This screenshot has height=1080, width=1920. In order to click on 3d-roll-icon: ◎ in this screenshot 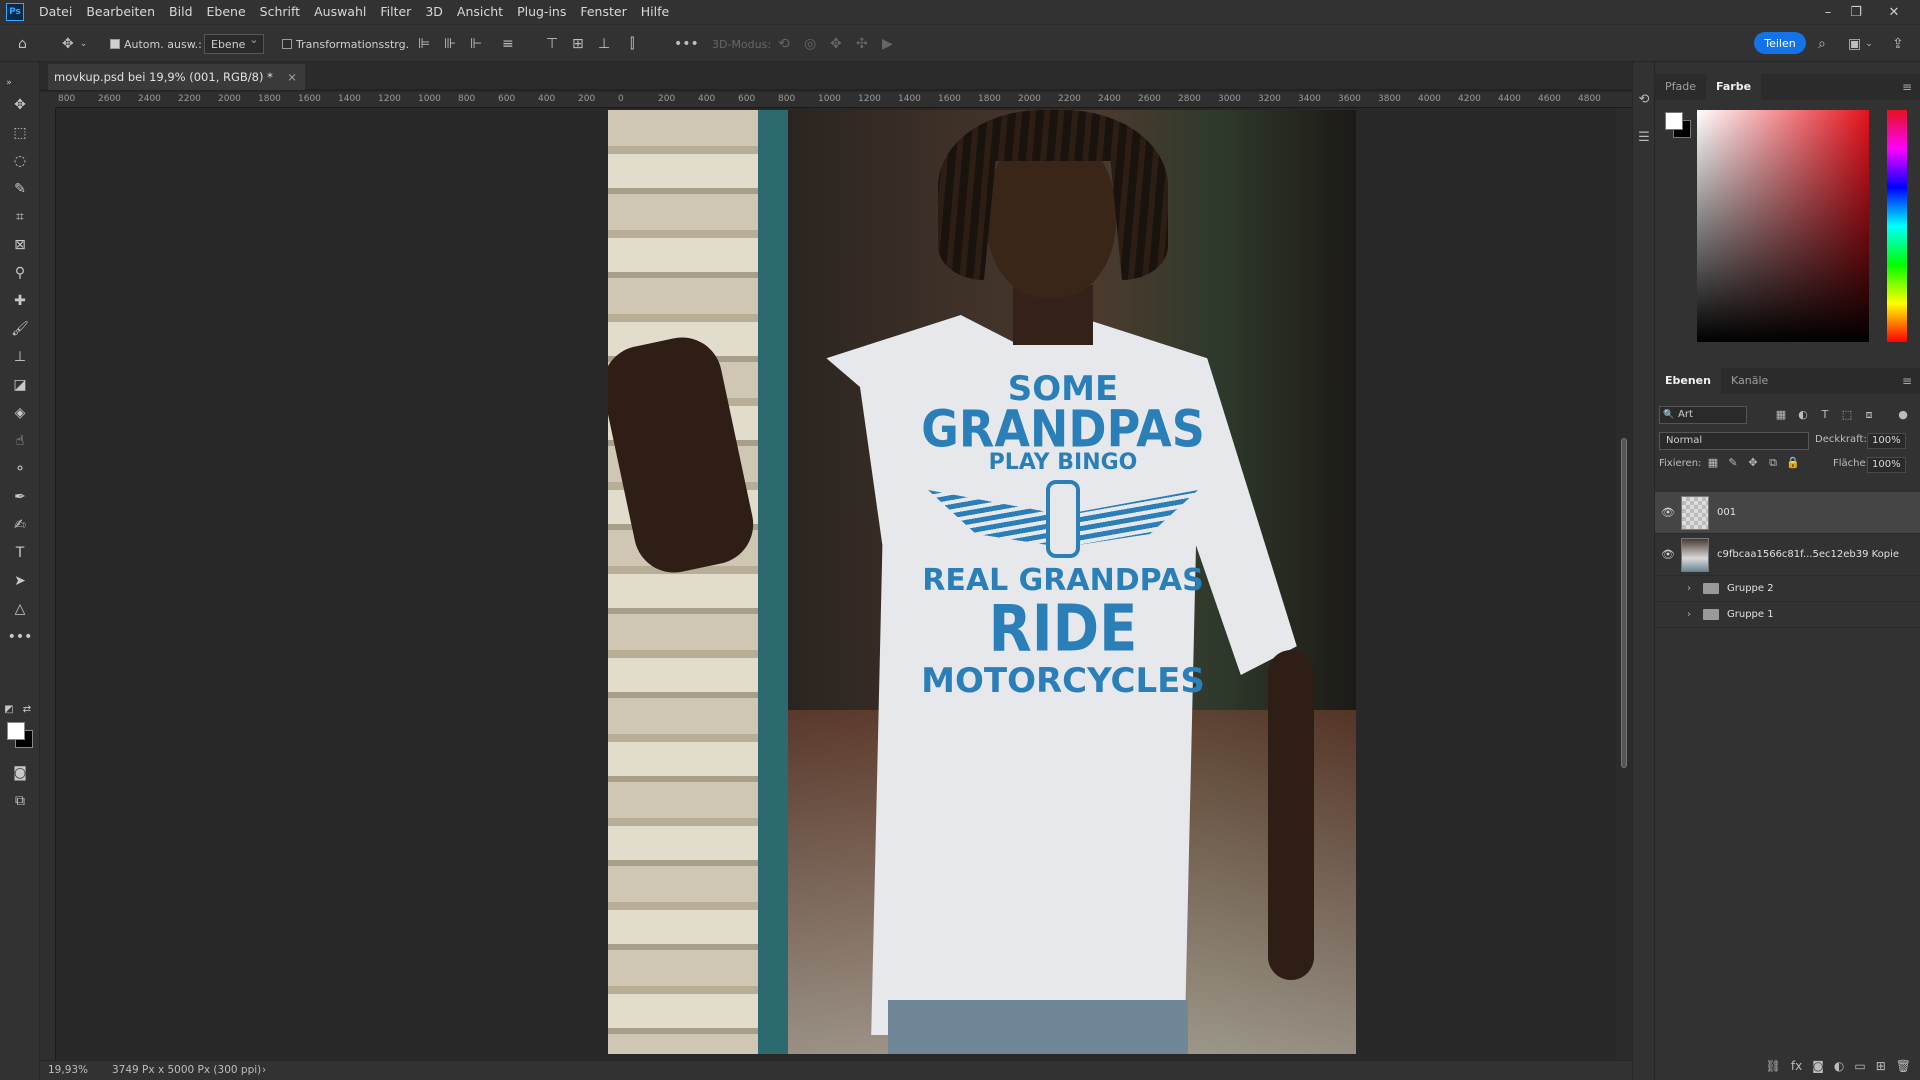, I will do `click(810, 44)`.